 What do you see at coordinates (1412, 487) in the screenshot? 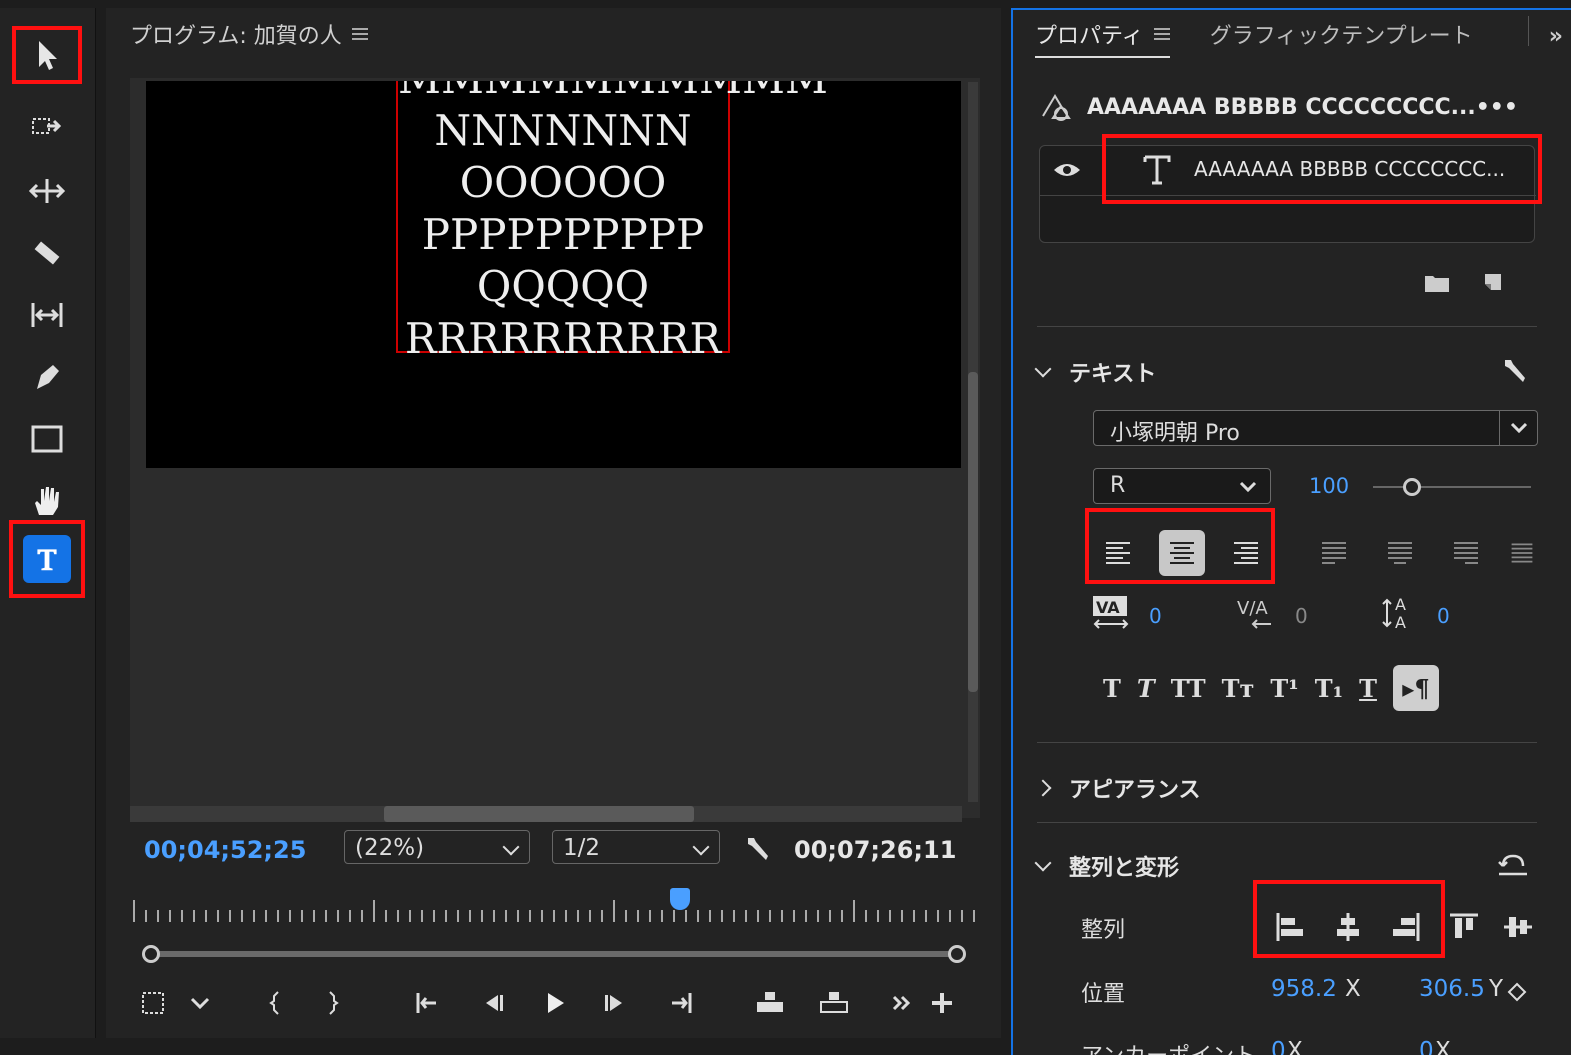
I see `slider-knob` at bounding box center [1412, 487].